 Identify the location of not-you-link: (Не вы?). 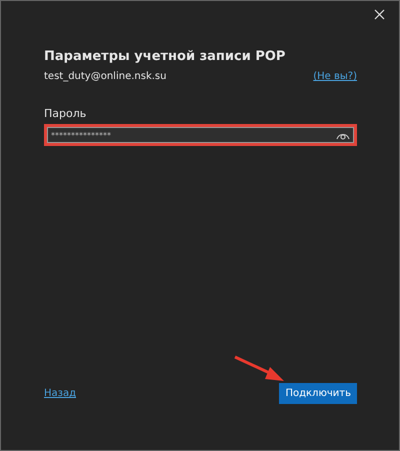
(335, 76).